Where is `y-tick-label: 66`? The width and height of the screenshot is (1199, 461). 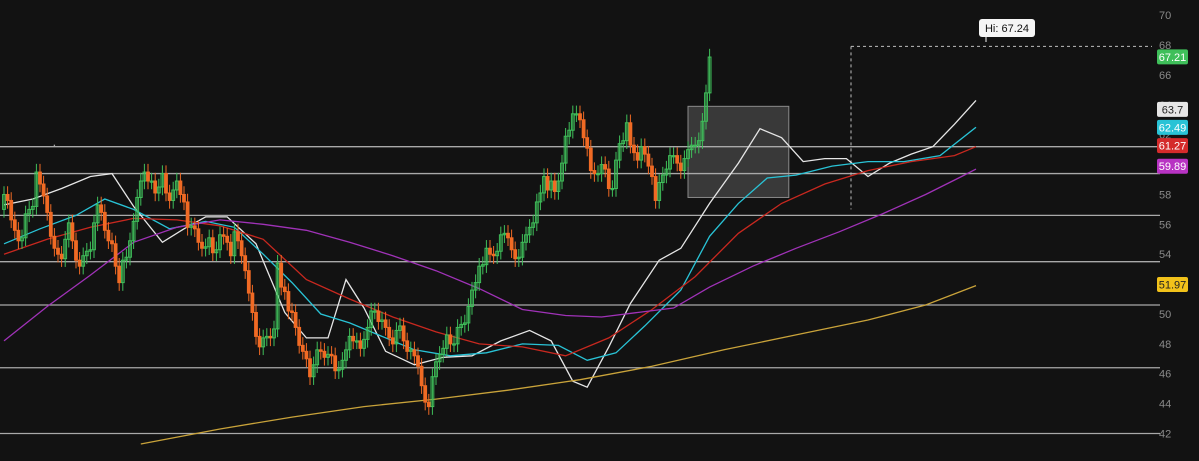 y-tick-label: 66 is located at coordinates (1165, 76).